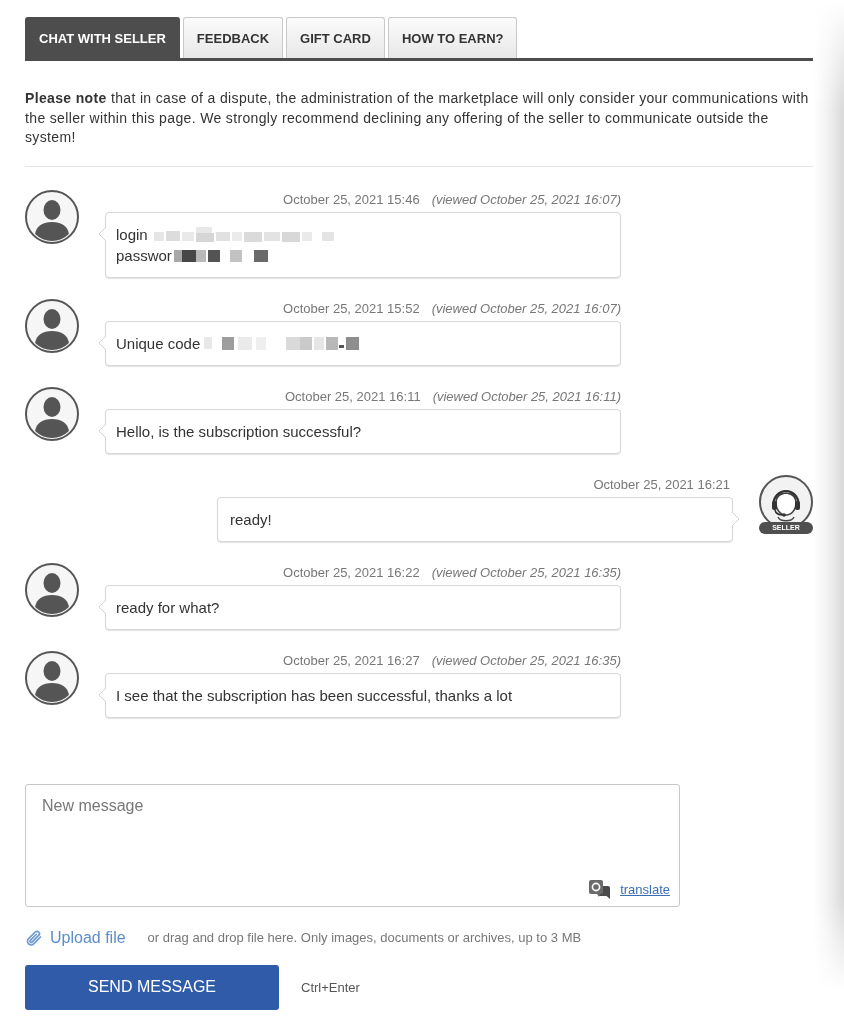 Image resolution: width=844 pixels, height=1024 pixels. I want to click on send-message-button: SEND MESSAGE, so click(152, 987).